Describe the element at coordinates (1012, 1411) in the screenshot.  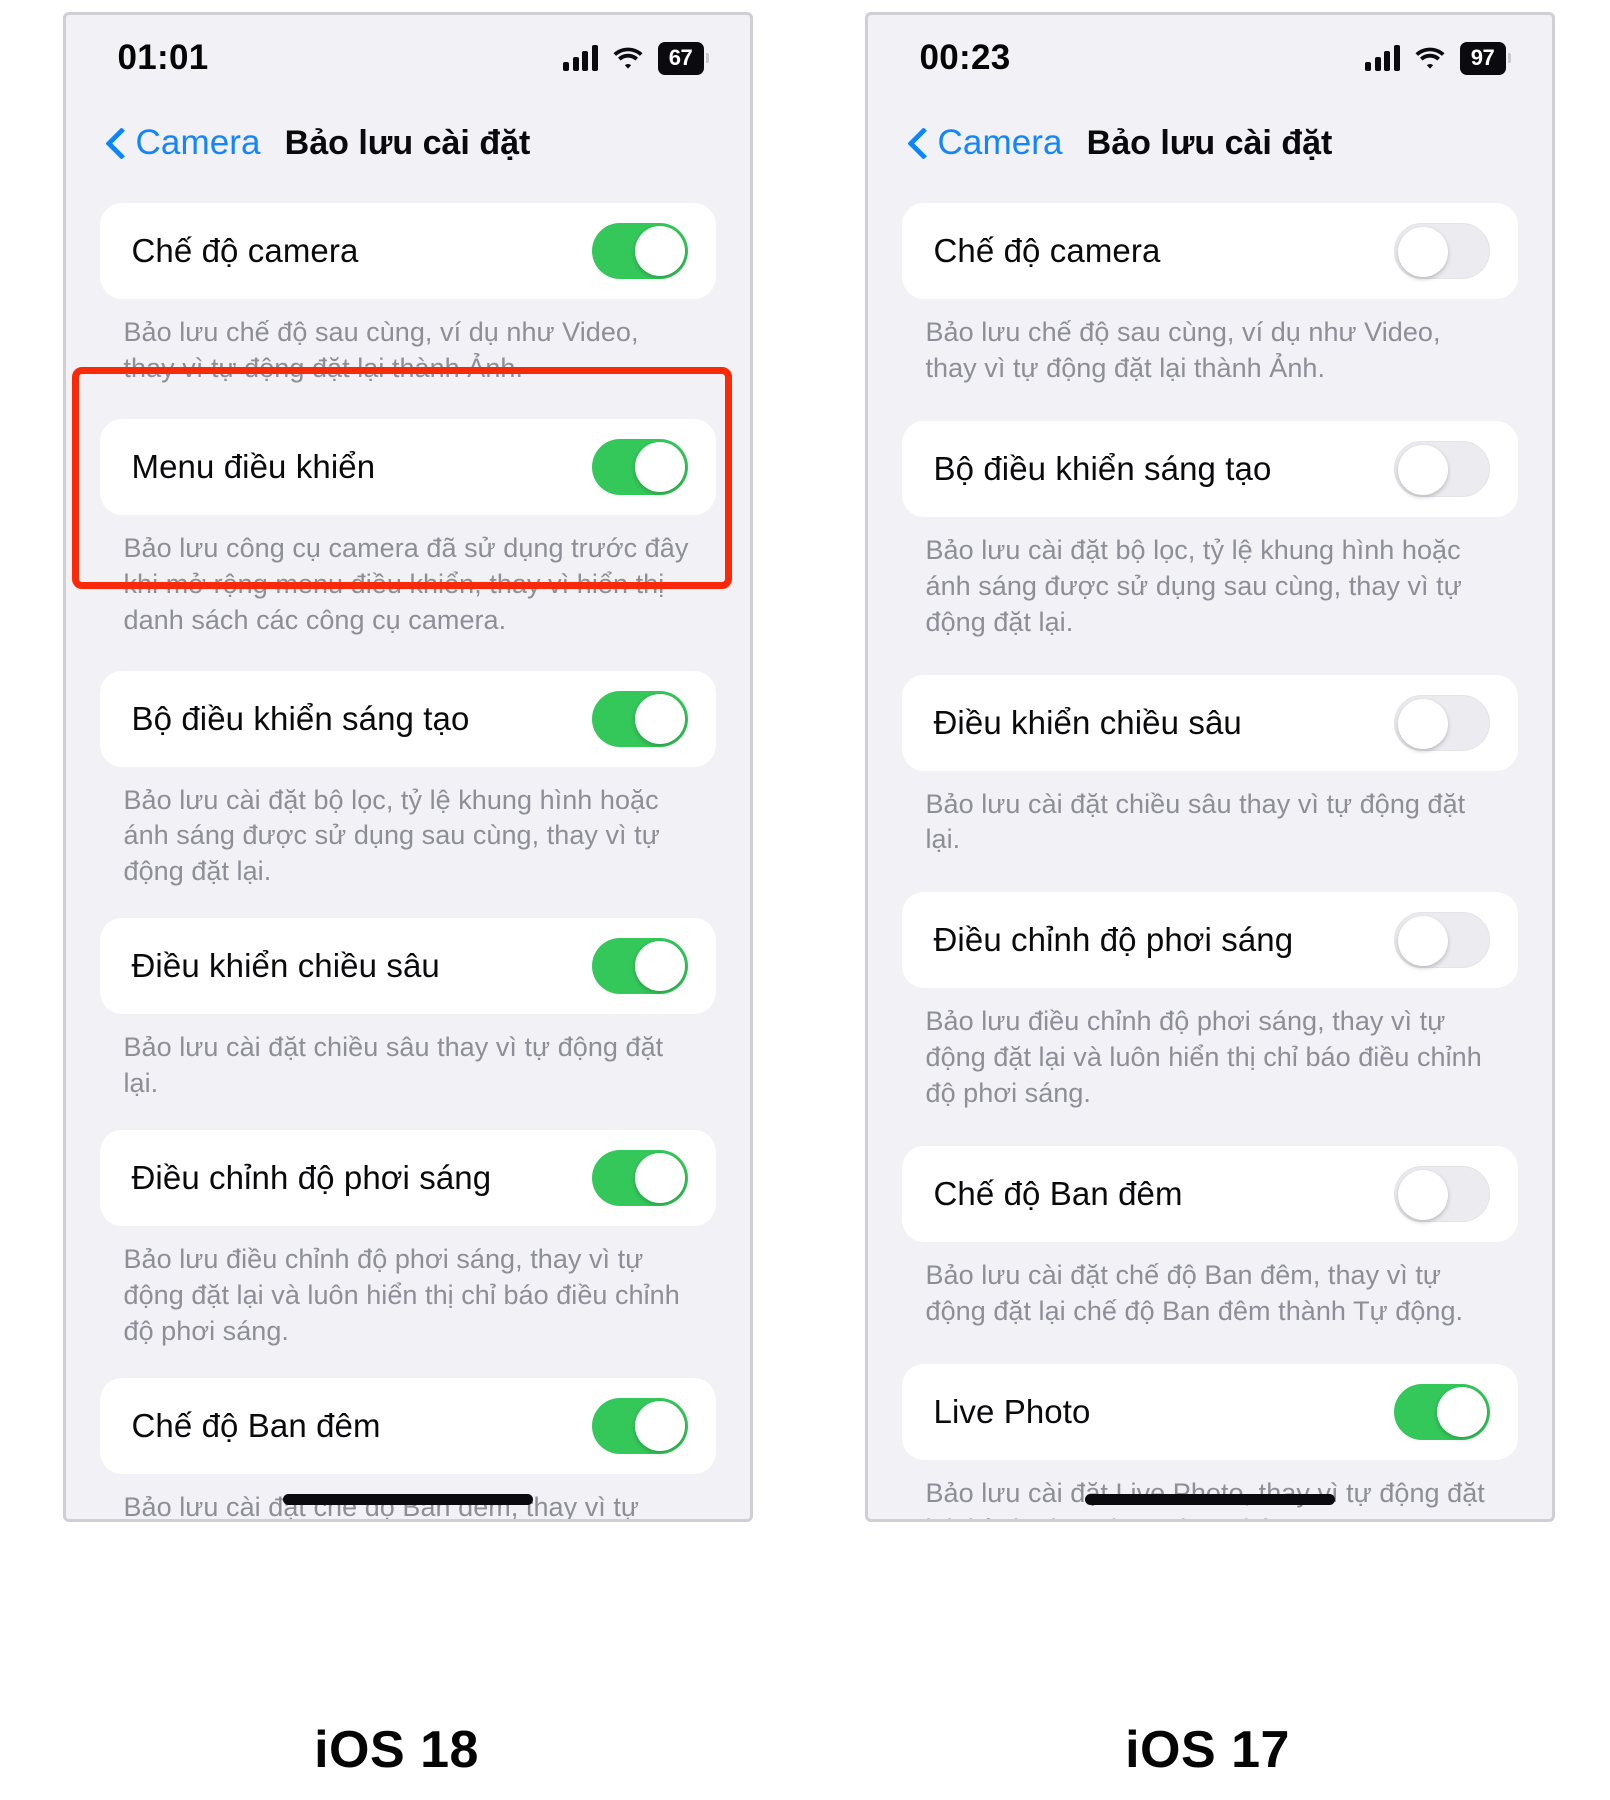
I see `setting-label: Live Photo` at that location.